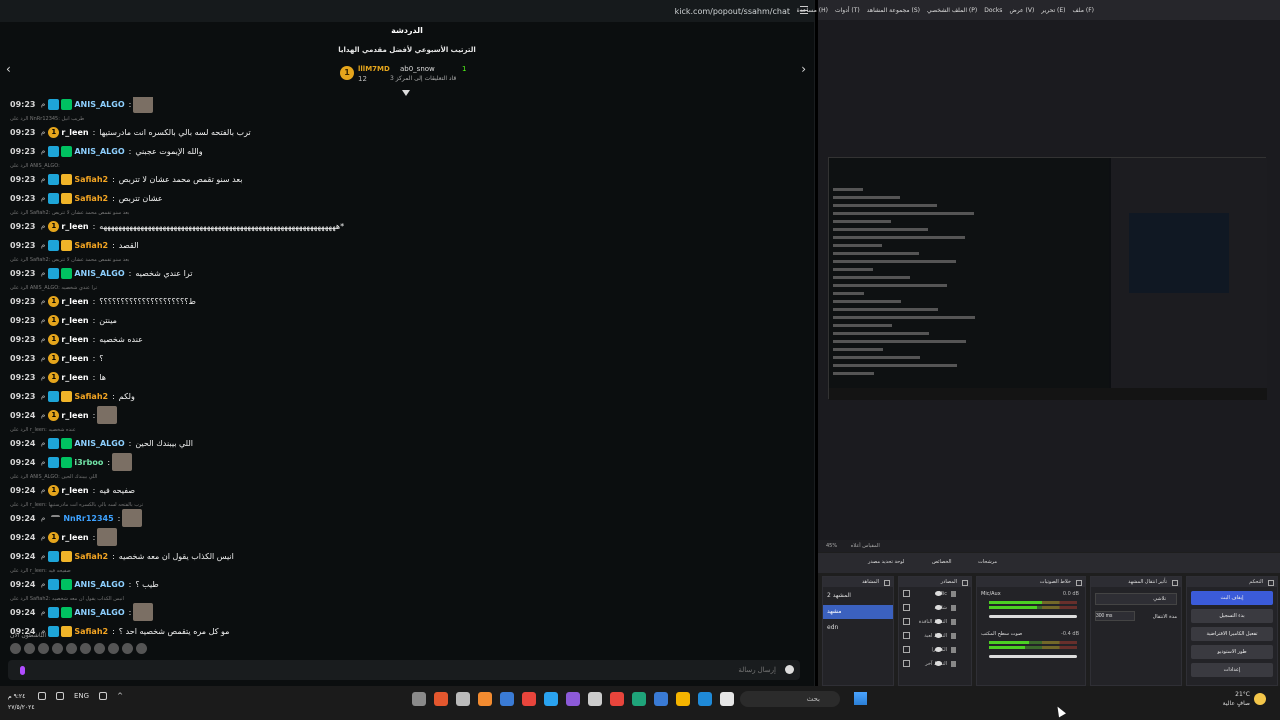  What do you see at coordinates (858, 596) in the screenshot?
I see `scene-item: المشهد 2` at bounding box center [858, 596].